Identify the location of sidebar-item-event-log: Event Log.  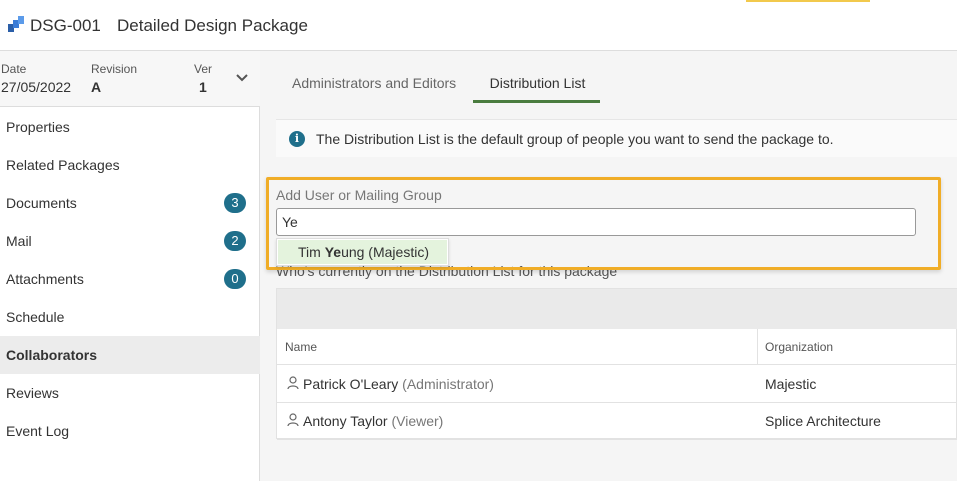
(130, 431).